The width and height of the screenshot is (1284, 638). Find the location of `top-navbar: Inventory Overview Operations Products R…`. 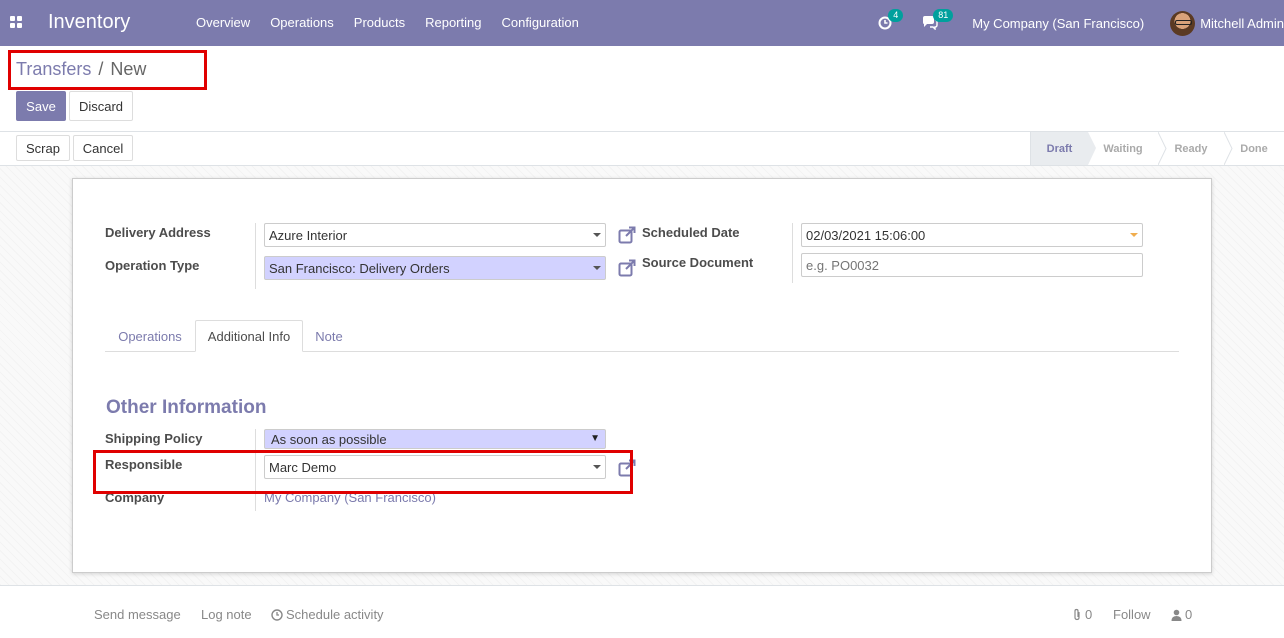

top-navbar: Inventory Overview Operations Products R… is located at coordinates (642, 23).